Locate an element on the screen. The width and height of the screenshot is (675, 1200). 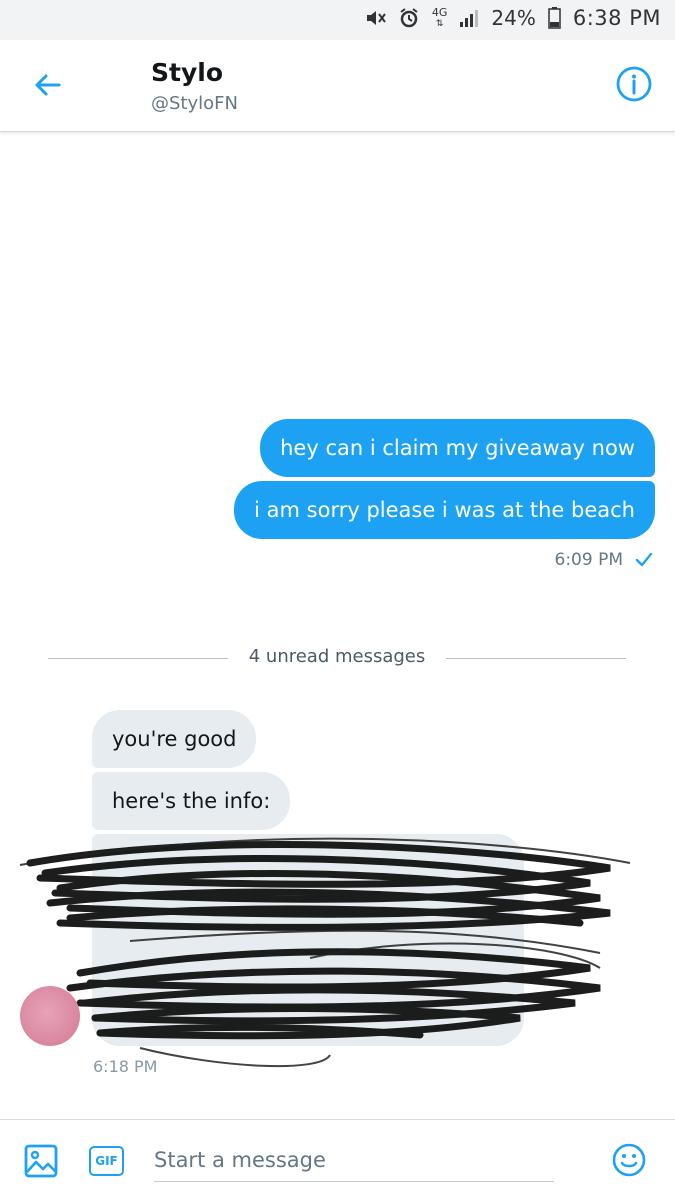
emoji-icon is located at coordinates (629, 1160).